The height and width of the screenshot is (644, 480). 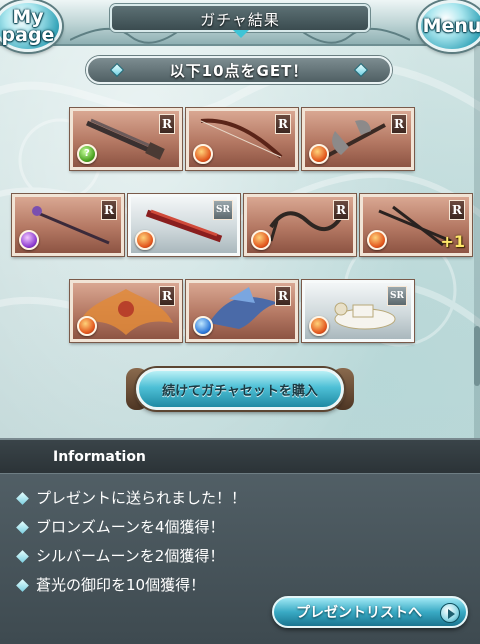 I want to click on present-list-button: プレゼントリストへ, so click(x=370, y=612).